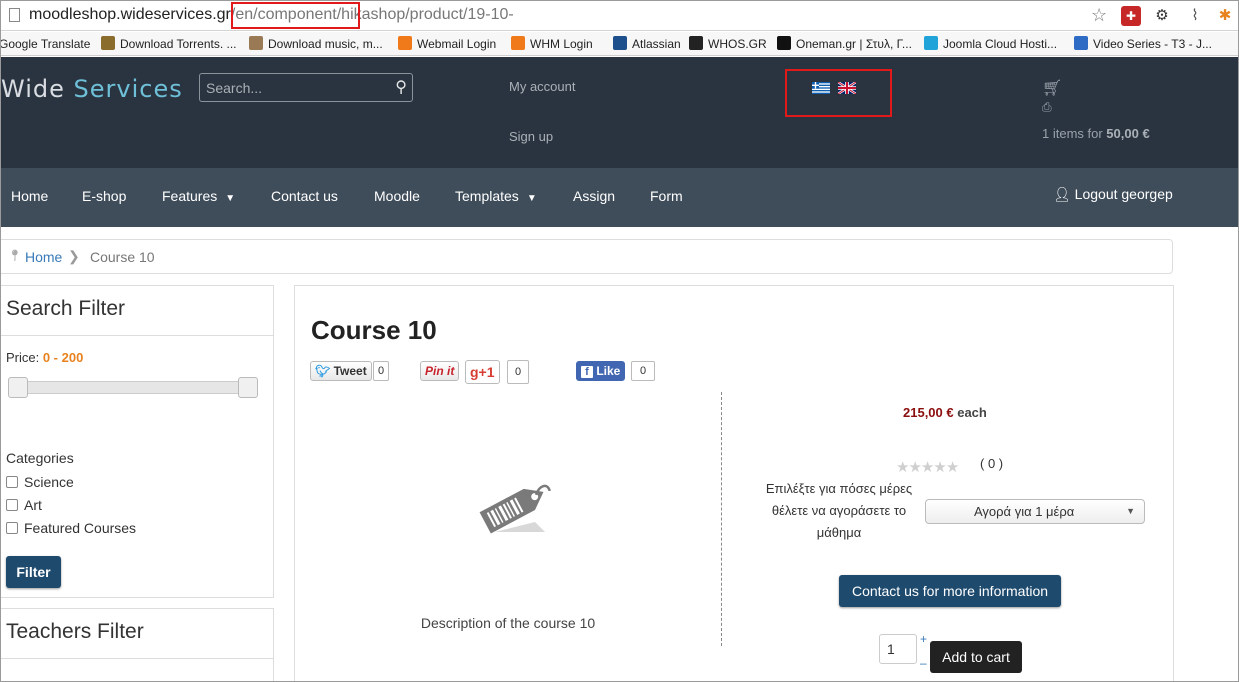  What do you see at coordinates (847, 88) in the screenshot?
I see `uk-flag-icon` at bounding box center [847, 88].